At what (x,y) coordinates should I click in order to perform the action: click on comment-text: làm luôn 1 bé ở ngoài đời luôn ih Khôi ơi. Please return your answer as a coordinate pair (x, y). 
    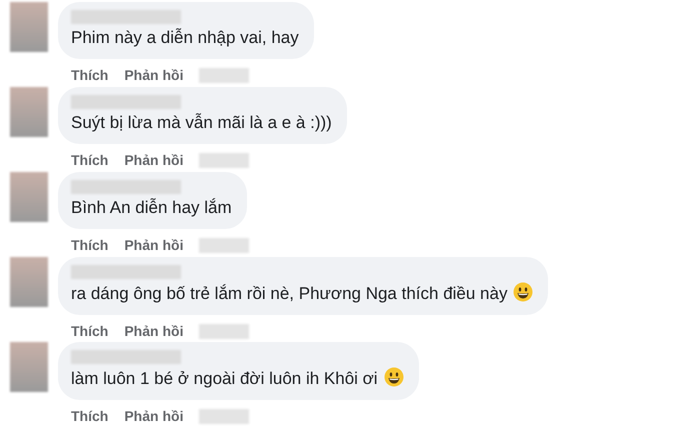
    Looking at the image, I should click on (237, 378).